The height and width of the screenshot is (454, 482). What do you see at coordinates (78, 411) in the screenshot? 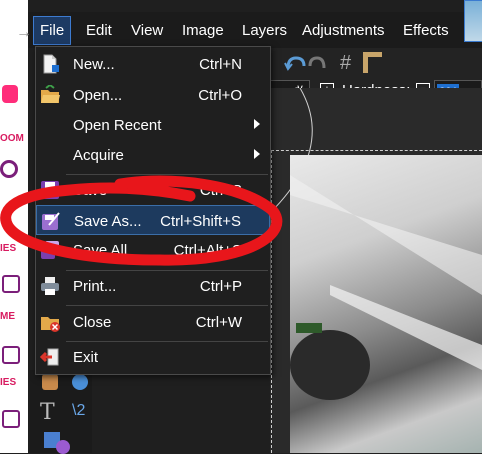
I see `line-curve-icon: \2` at bounding box center [78, 411].